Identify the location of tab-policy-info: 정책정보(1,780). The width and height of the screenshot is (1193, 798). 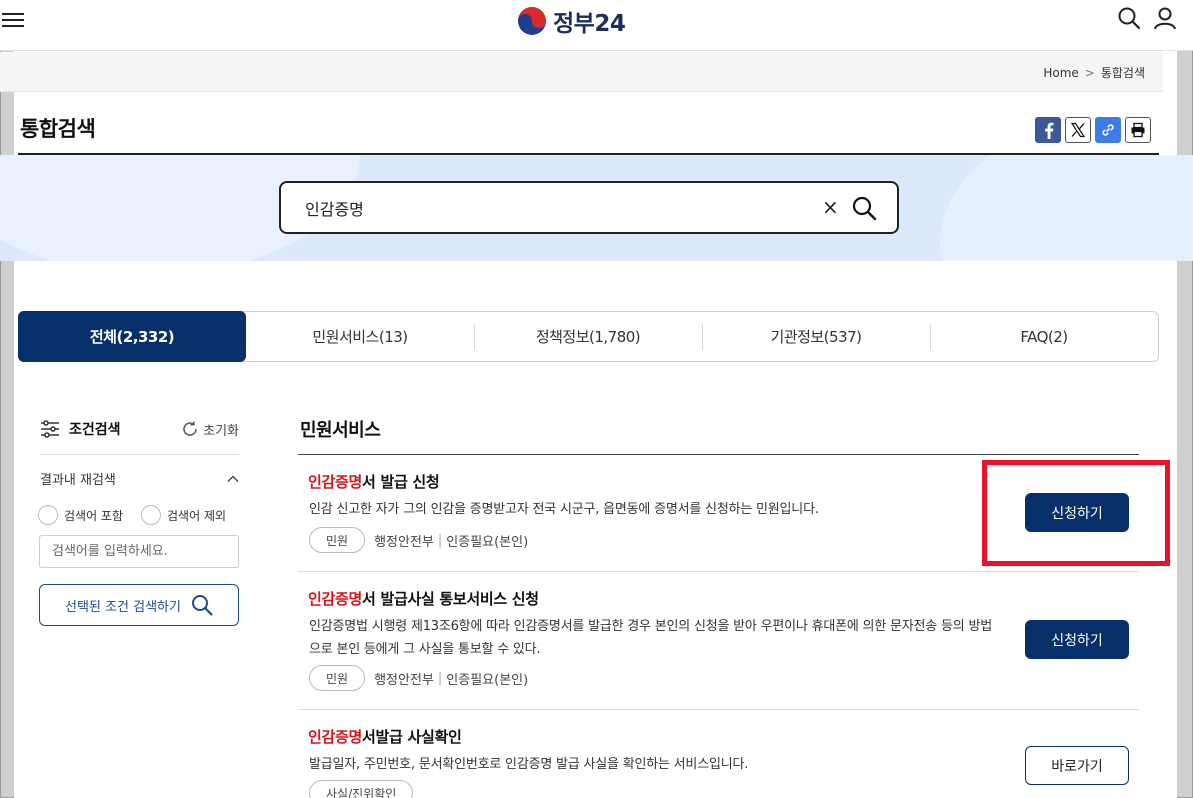
(588, 336).